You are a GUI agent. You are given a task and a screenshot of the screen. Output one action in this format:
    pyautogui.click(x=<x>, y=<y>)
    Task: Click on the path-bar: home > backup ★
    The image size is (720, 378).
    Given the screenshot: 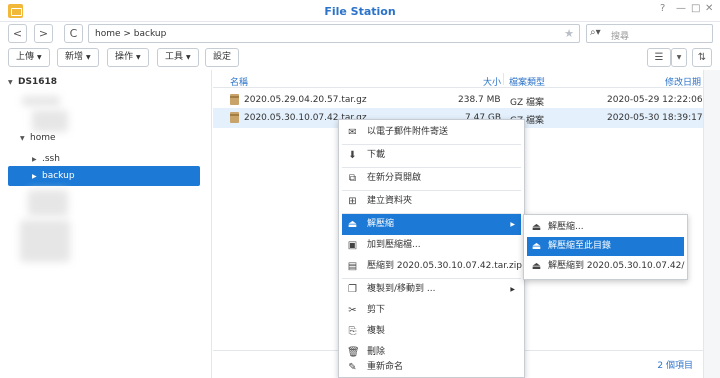 What is the action you would take?
    pyautogui.click(x=334, y=33)
    